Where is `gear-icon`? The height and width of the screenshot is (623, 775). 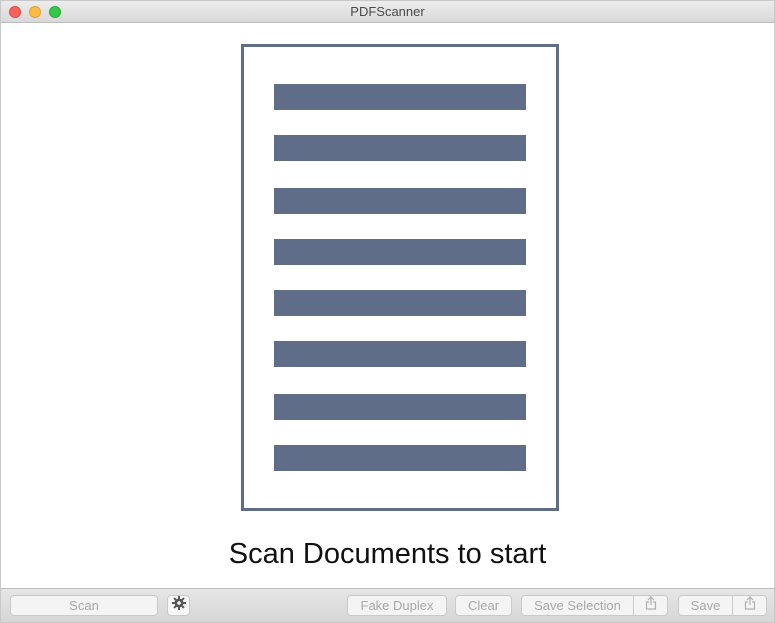 gear-icon is located at coordinates (178, 605).